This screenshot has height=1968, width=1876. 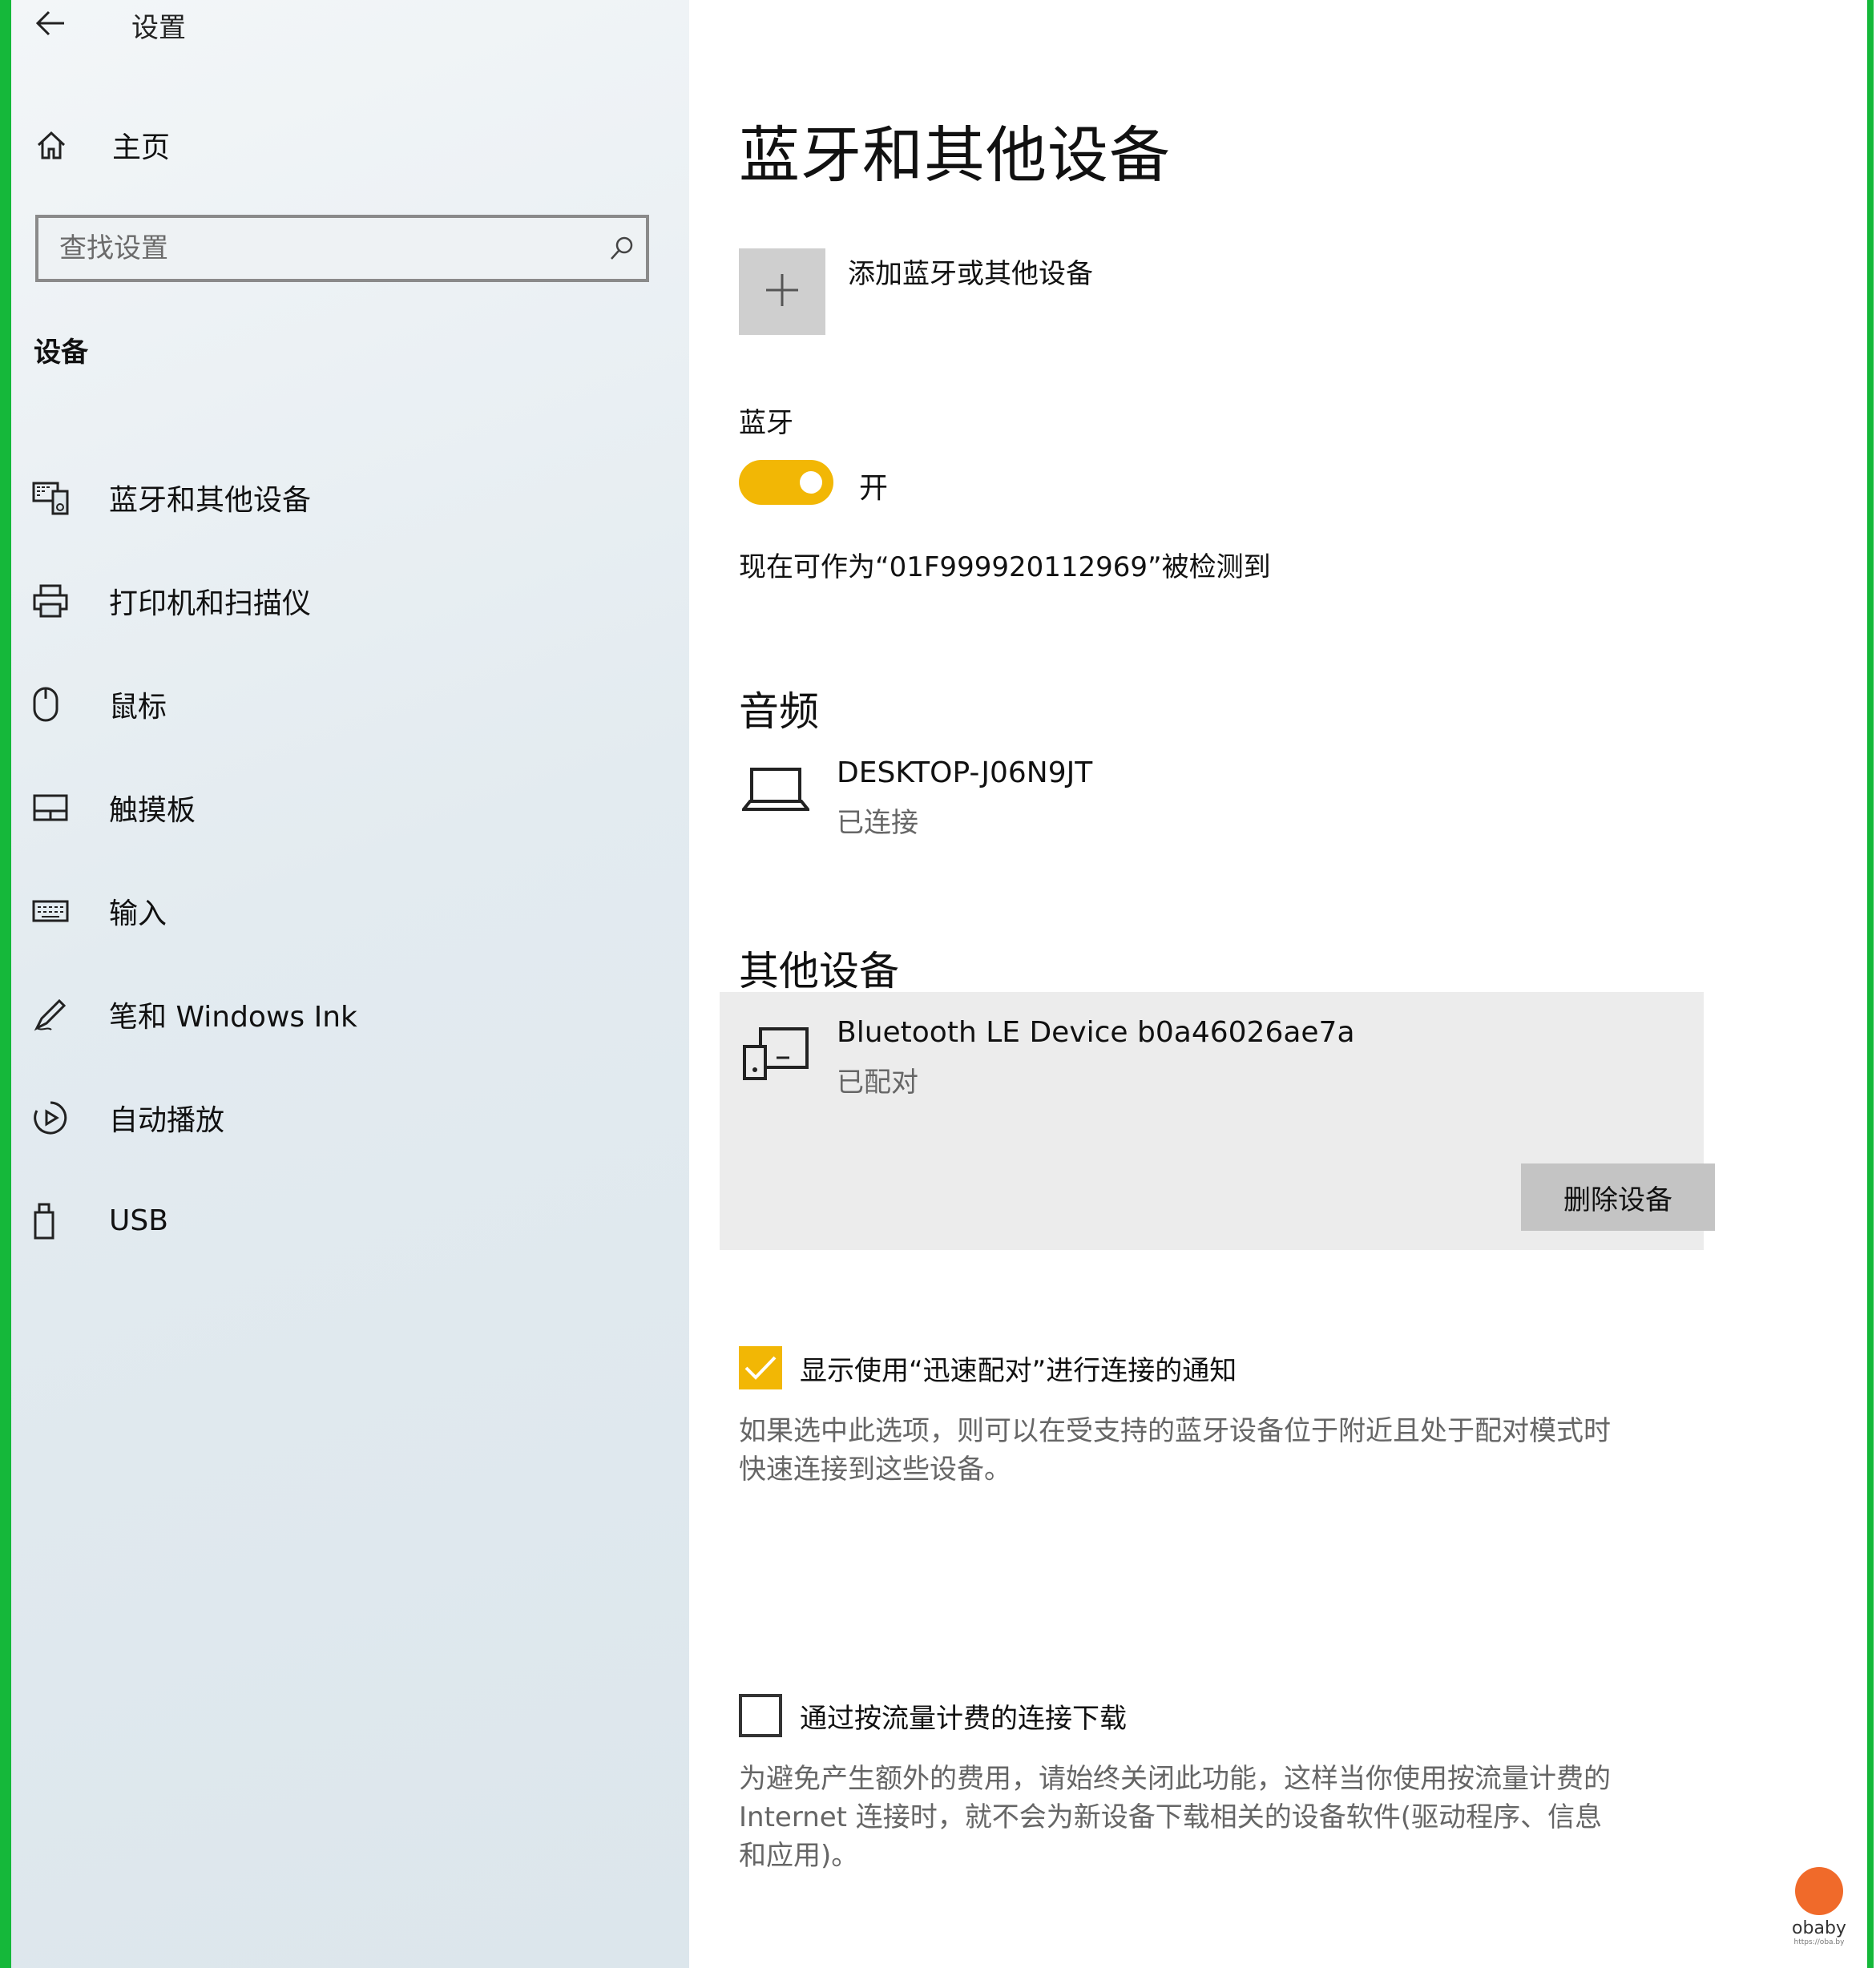 What do you see at coordinates (56, 497) in the screenshot?
I see `bluetooth-devices-icon` at bounding box center [56, 497].